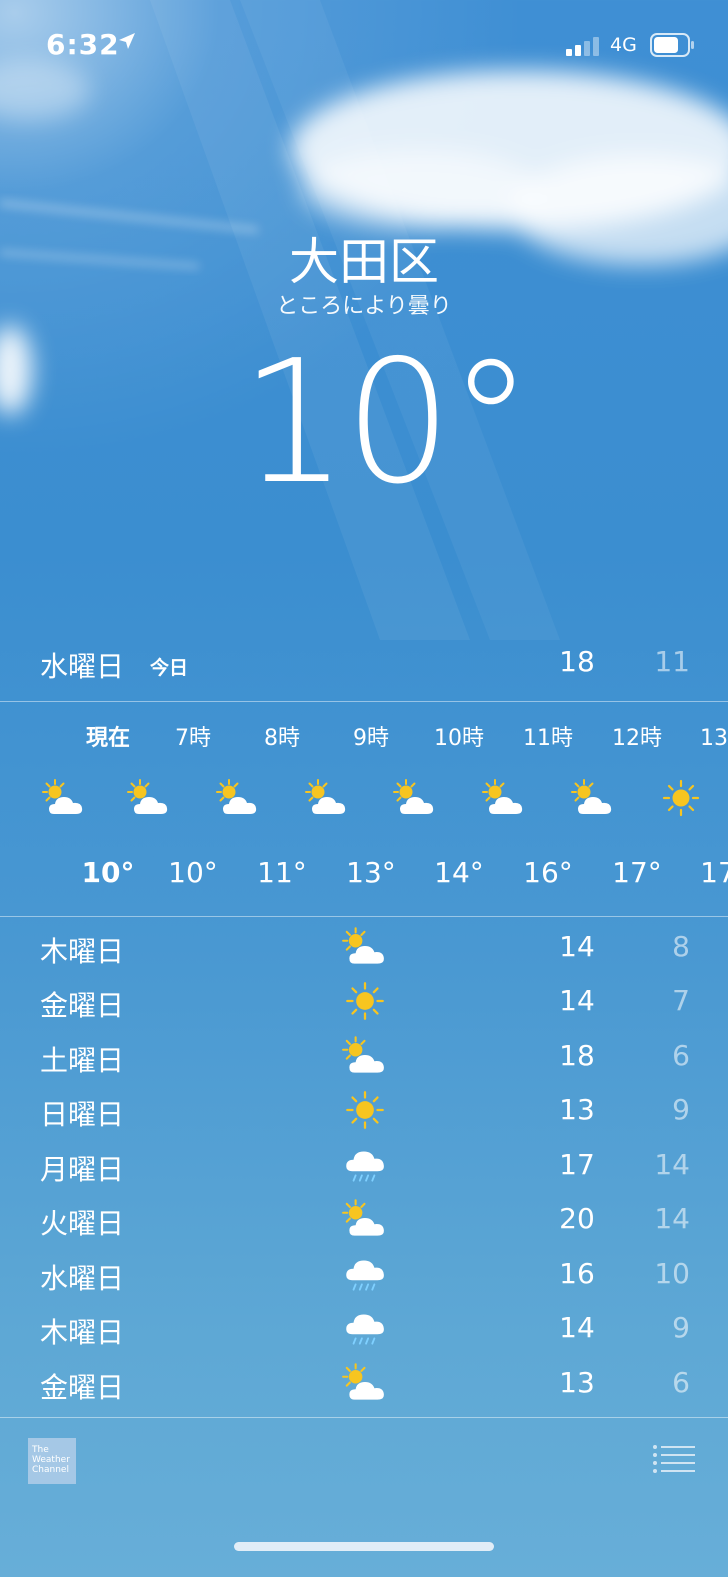  I want to click on location-arrow-icon, so click(127, 41).